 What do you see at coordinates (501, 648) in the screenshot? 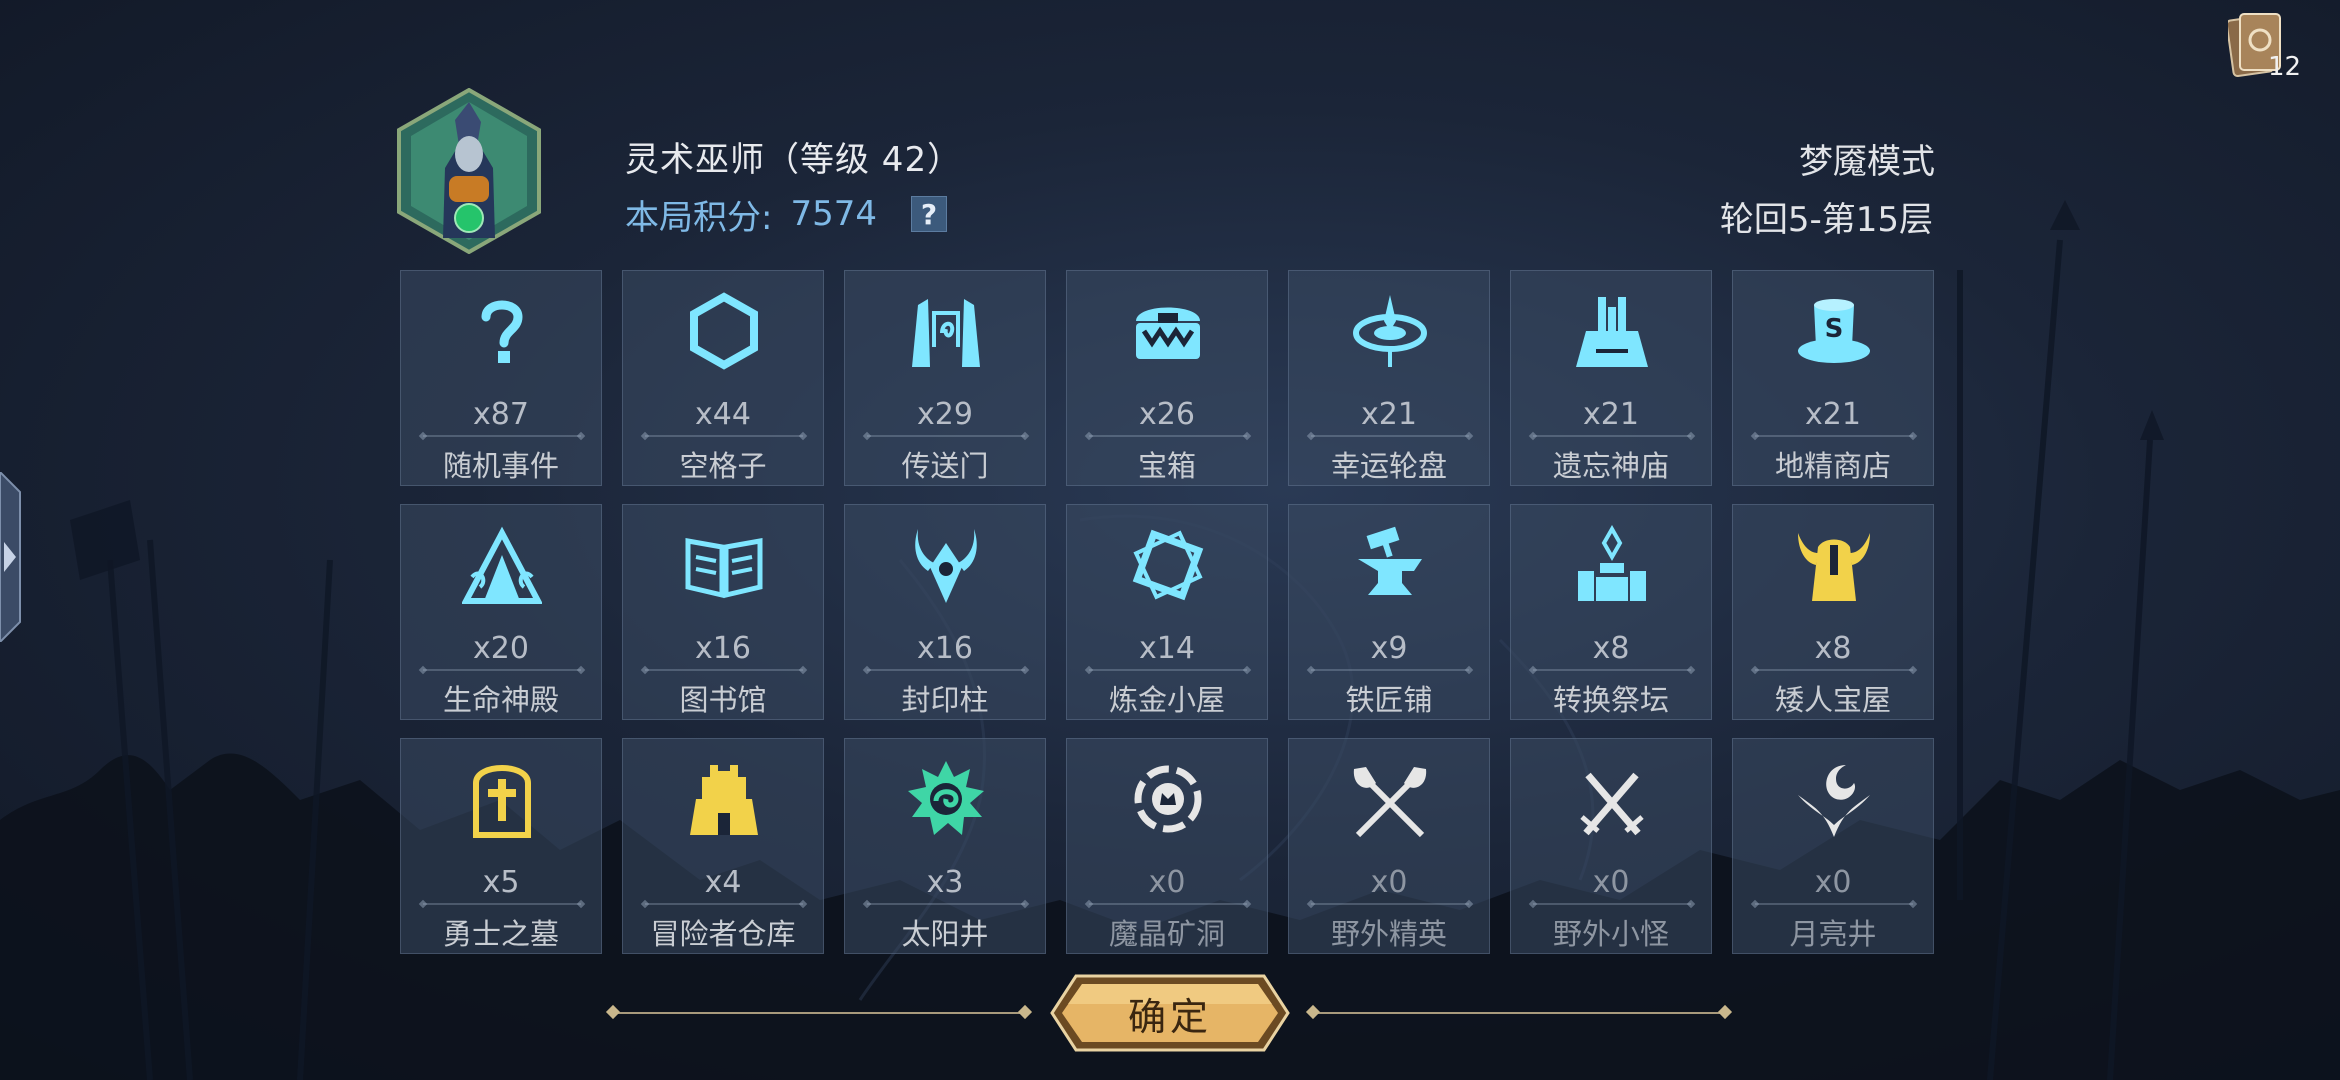
I see `tile-count: x20` at bounding box center [501, 648].